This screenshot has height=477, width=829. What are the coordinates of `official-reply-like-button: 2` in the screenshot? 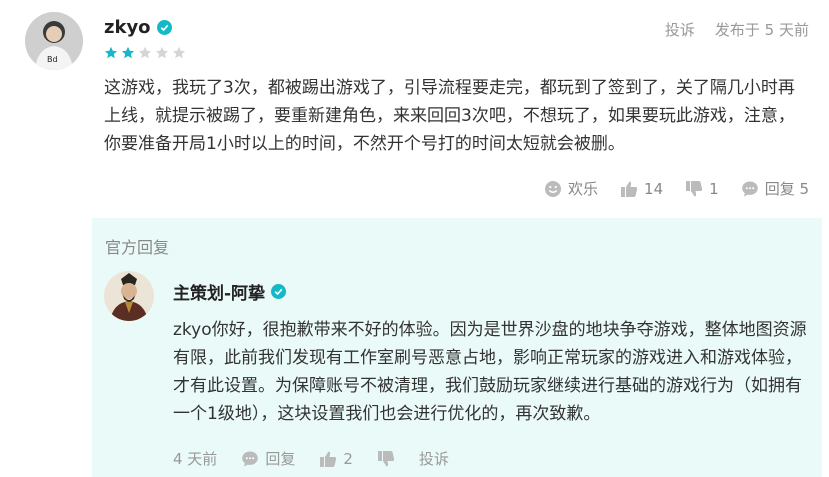 It's located at (336, 459).